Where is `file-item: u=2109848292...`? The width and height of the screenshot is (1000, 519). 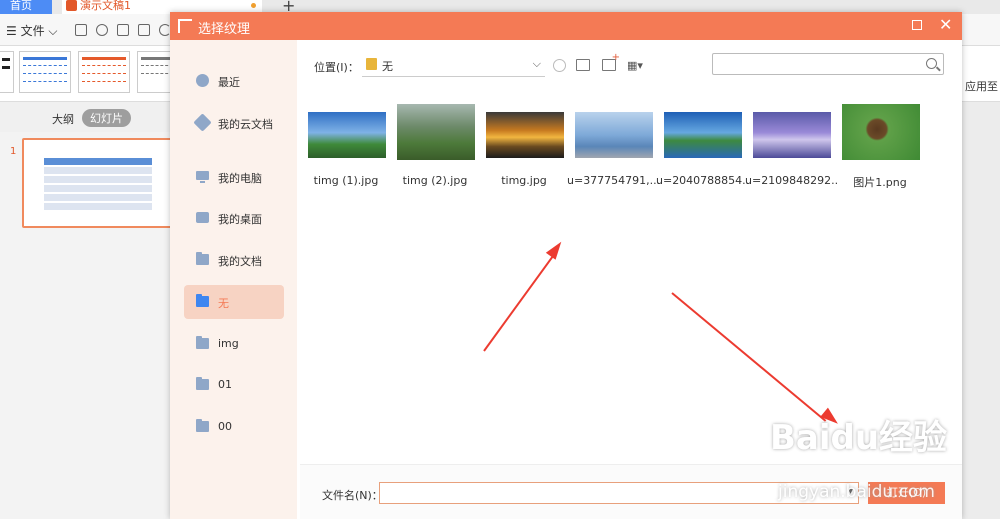 file-item: u=2109848292... is located at coordinates (791, 145).